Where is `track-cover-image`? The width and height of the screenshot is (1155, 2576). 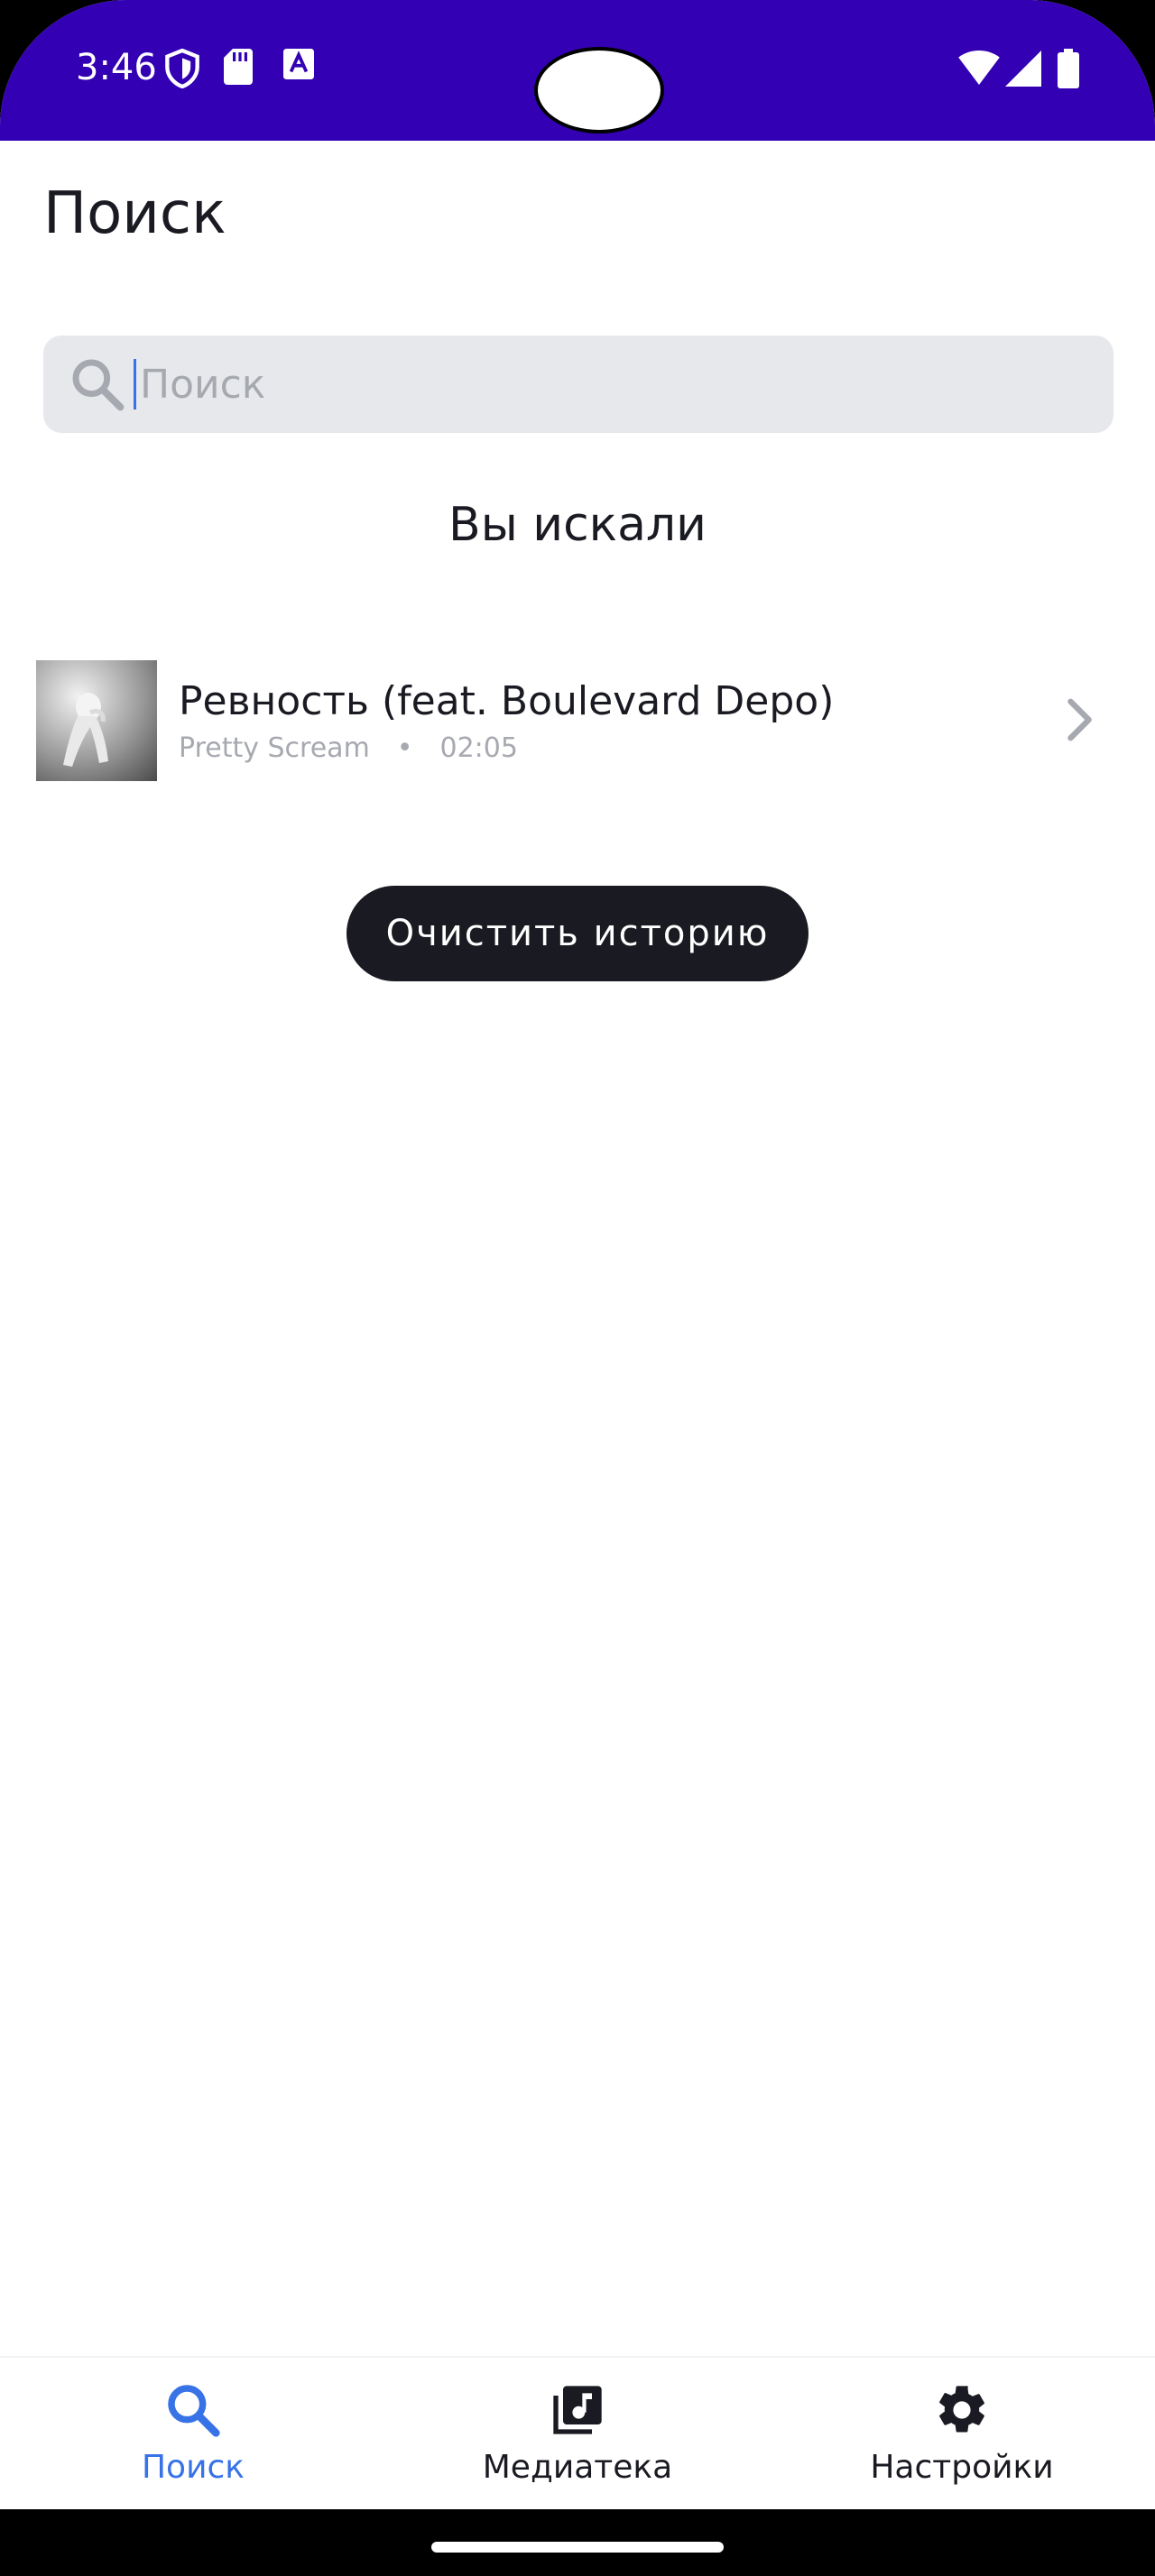
track-cover-image is located at coordinates (96, 720).